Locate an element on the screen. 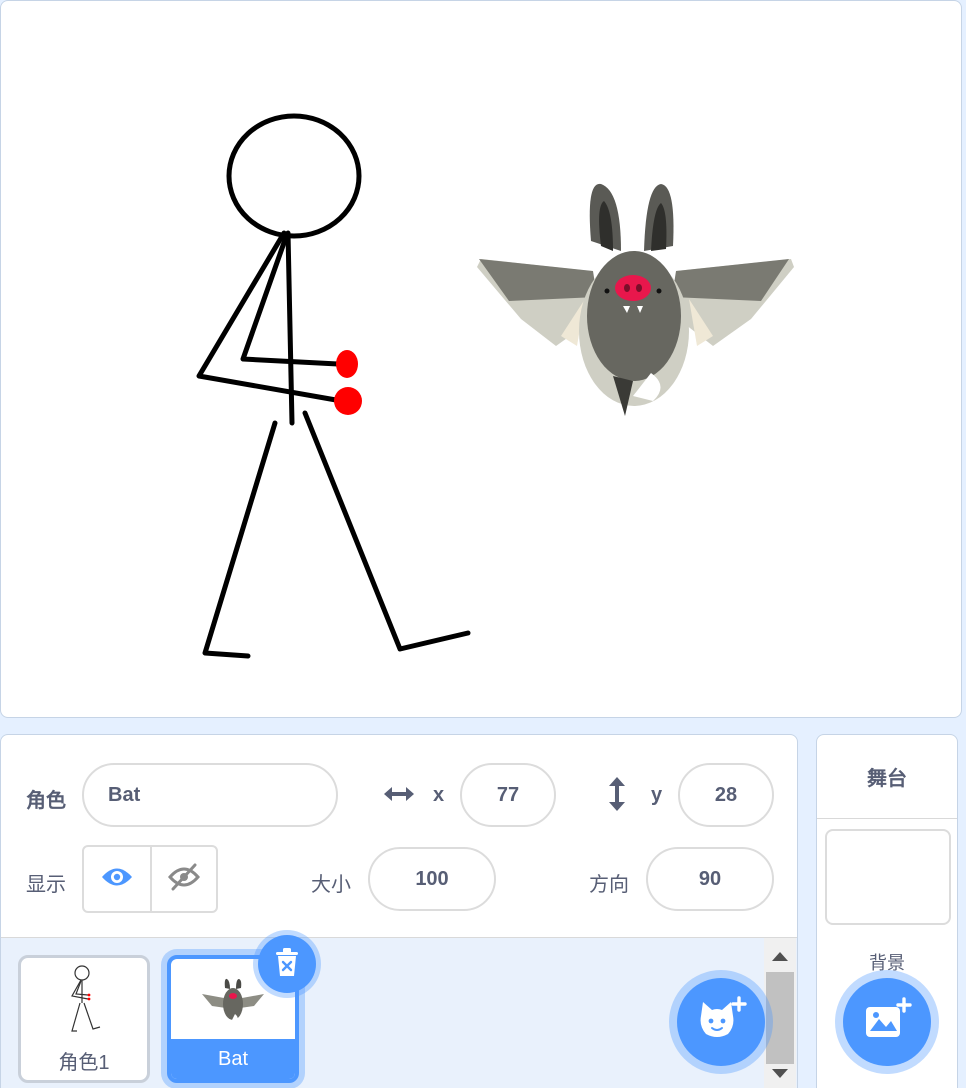  vertical-arrows-icon is located at coordinates (617, 794).